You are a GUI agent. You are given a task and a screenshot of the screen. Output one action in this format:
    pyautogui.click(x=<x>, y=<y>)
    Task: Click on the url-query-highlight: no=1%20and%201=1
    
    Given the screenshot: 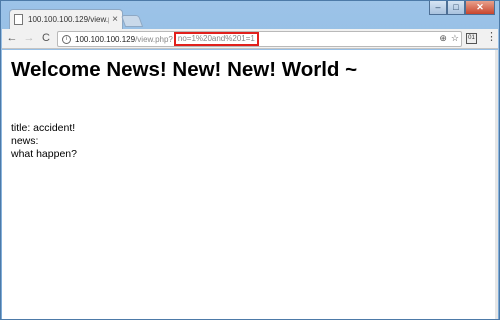 What is the action you would take?
    pyautogui.click(x=216, y=39)
    